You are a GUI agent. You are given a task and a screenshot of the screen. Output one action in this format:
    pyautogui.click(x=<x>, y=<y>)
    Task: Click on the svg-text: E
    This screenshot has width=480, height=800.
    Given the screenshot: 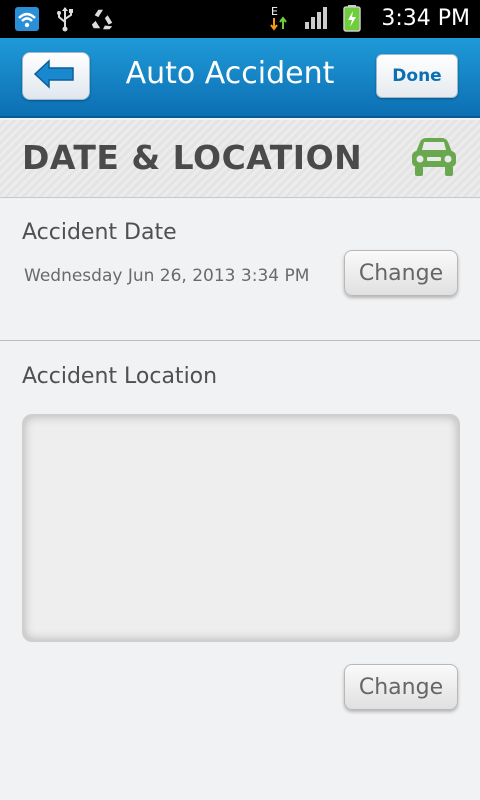 What is the action you would take?
    pyautogui.click(x=274, y=11)
    